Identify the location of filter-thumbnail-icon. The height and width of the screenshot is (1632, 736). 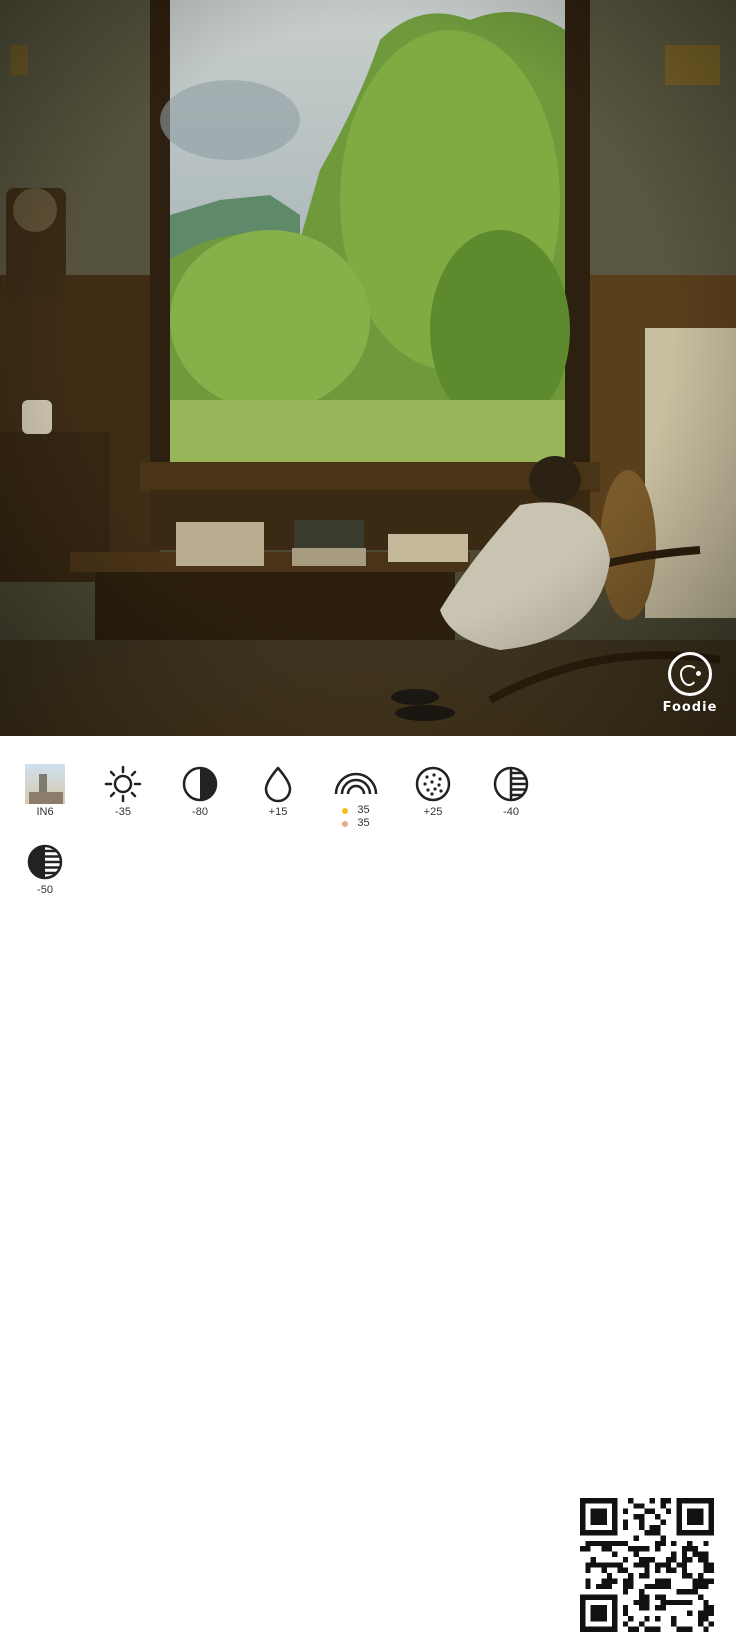
(45, 784).